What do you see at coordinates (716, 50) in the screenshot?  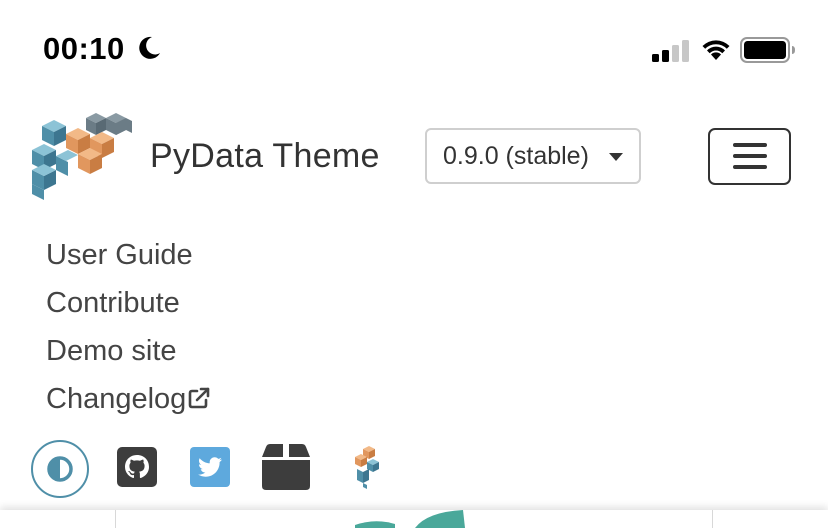 I see `wifi-icon` at bounding box center [716, 50].